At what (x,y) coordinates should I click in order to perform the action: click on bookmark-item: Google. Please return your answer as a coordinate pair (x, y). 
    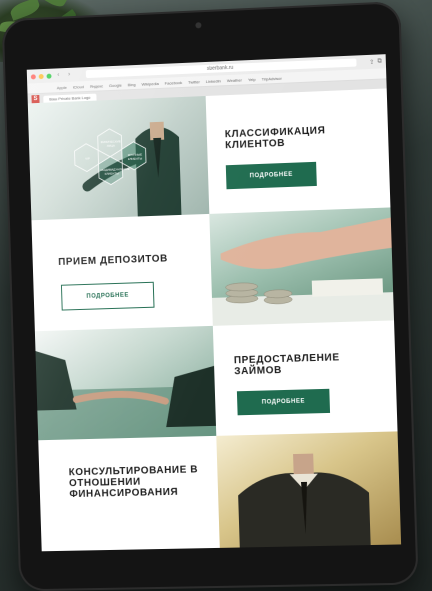
    Looking at the image, I should click on (115, 85).